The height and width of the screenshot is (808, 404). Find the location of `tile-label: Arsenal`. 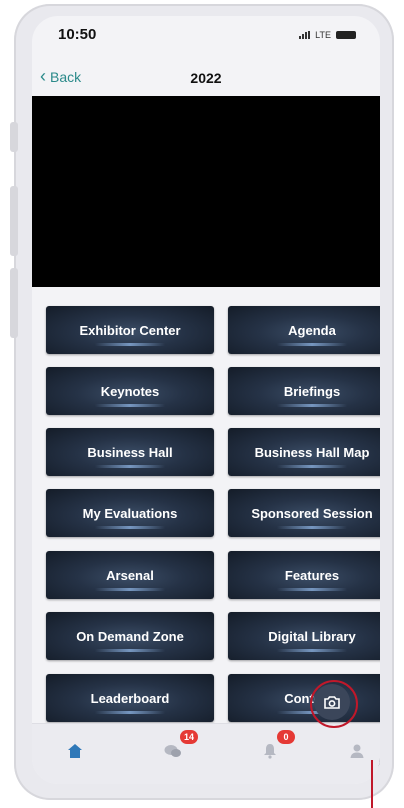

tile-label: Arsenal is located at coordinates (130, 575).